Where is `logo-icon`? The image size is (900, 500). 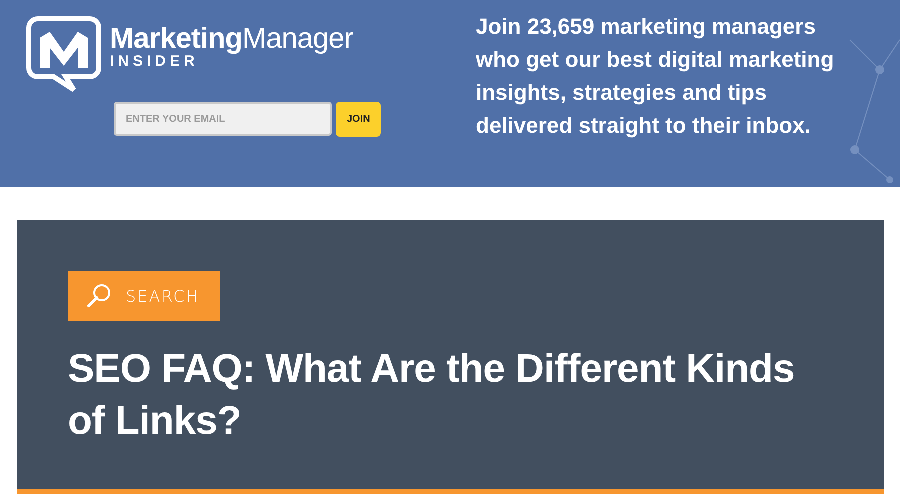 logo-icon is located at coordinates (64, 54).